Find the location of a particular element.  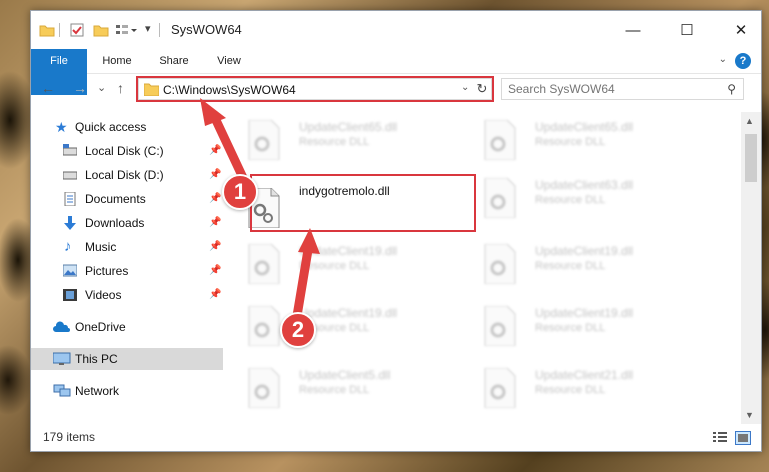

search-box: ⚲ is located at coordinates (622, 89).